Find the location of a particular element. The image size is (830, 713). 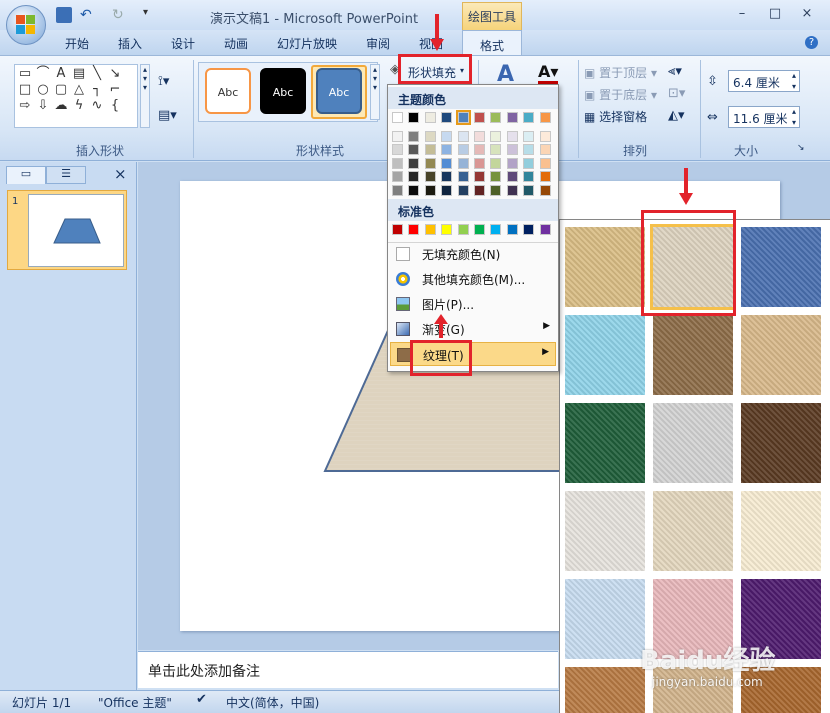

send-back-button: ▣ 置于底层 ▾ is located at coordinates (620, 94).